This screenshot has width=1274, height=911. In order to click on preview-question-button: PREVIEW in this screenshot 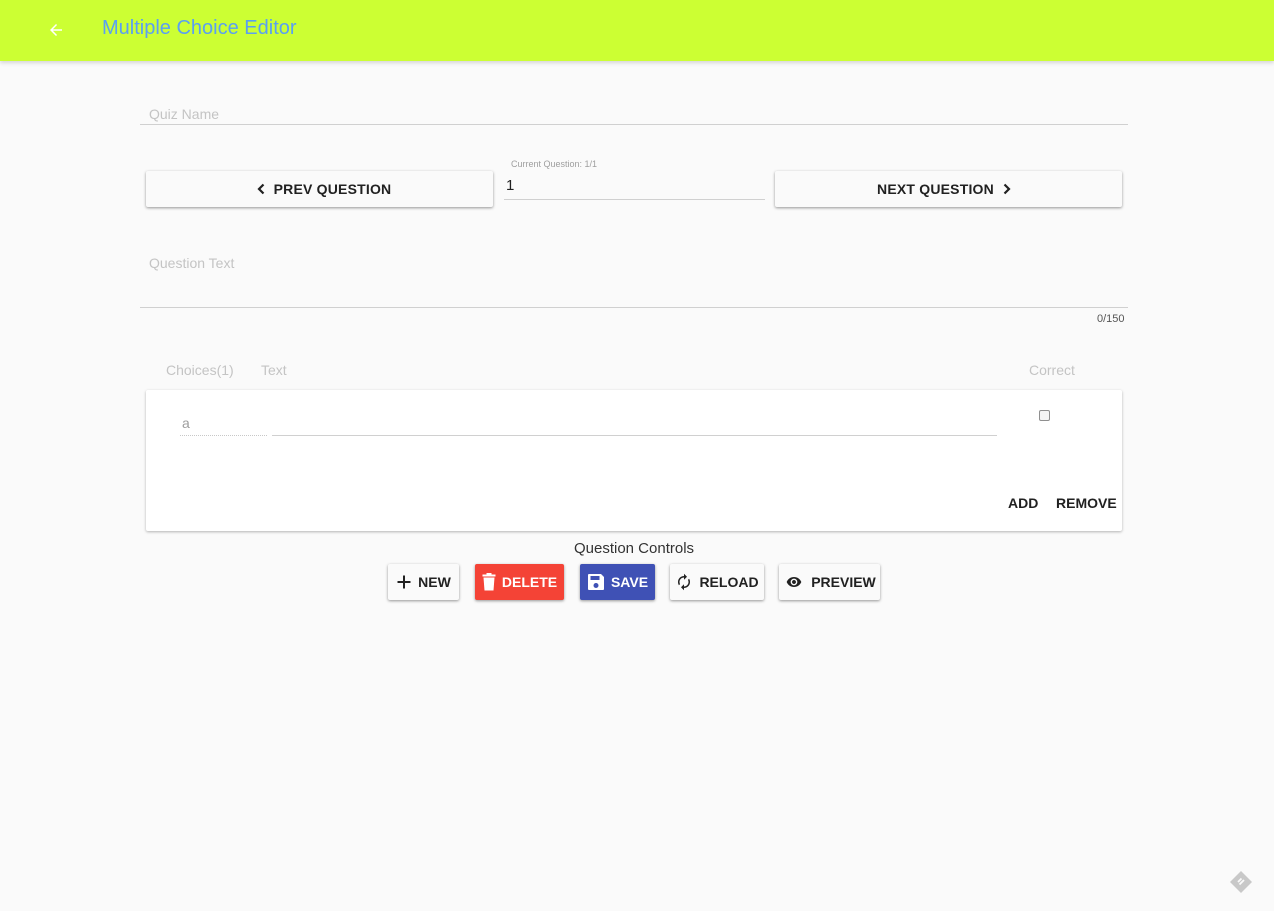, I will do `click(829, 582)`.